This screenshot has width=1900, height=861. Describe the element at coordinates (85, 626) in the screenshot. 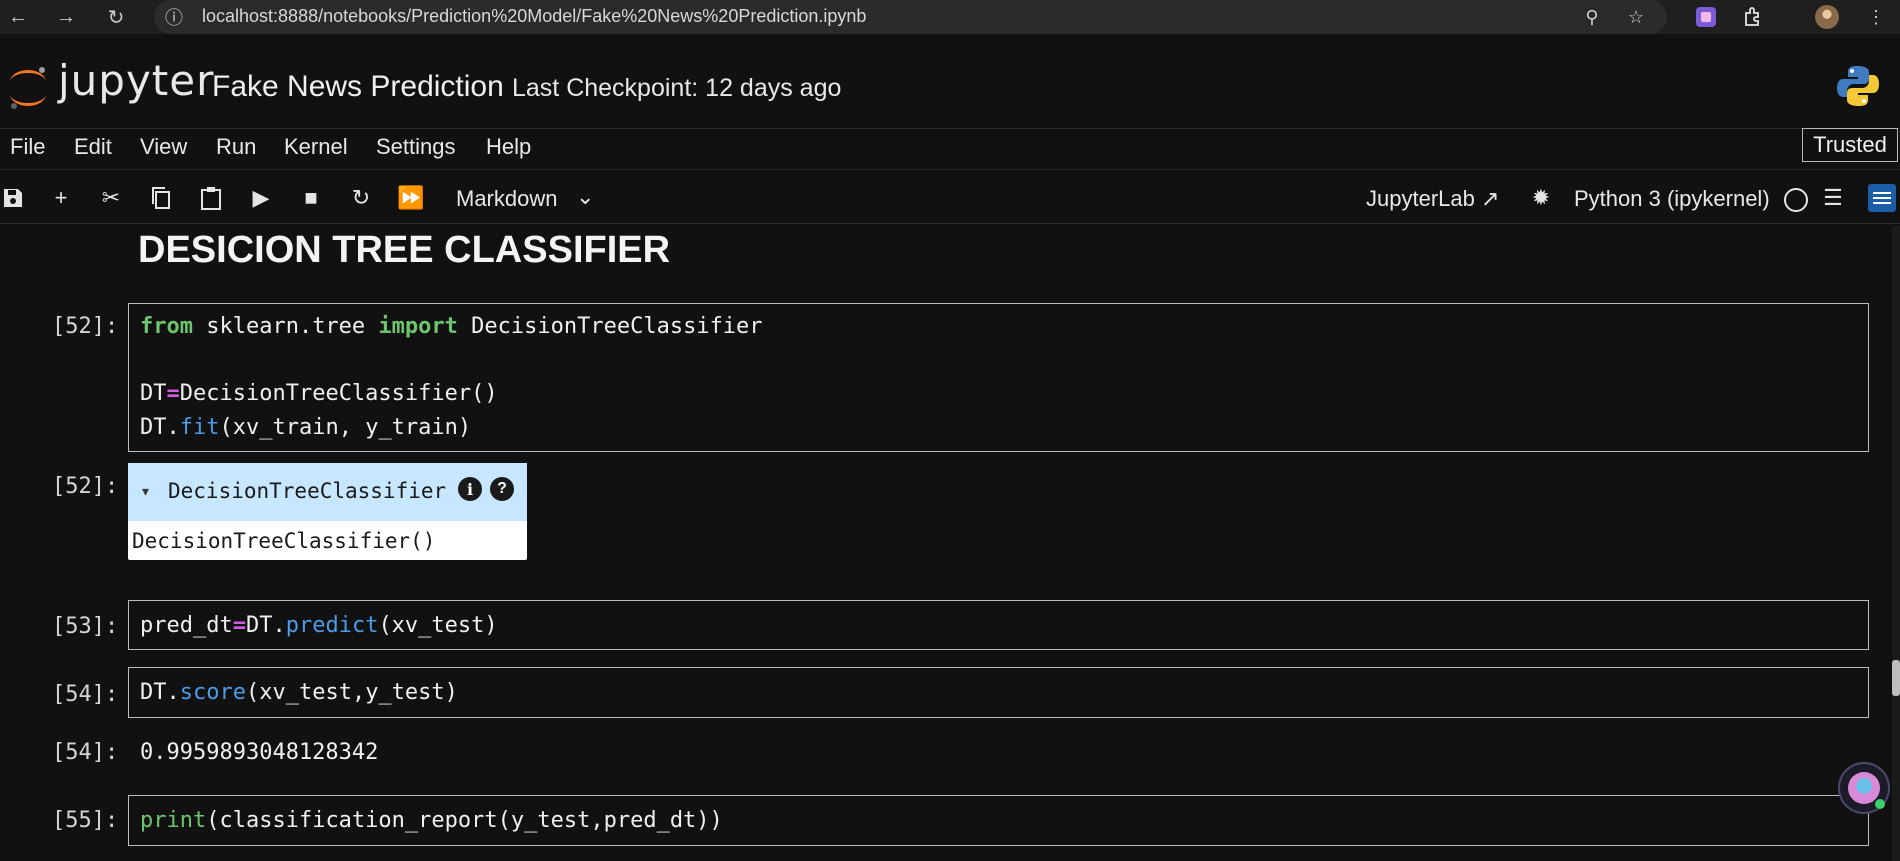

I see `input-prompt: [53]:` at that location.